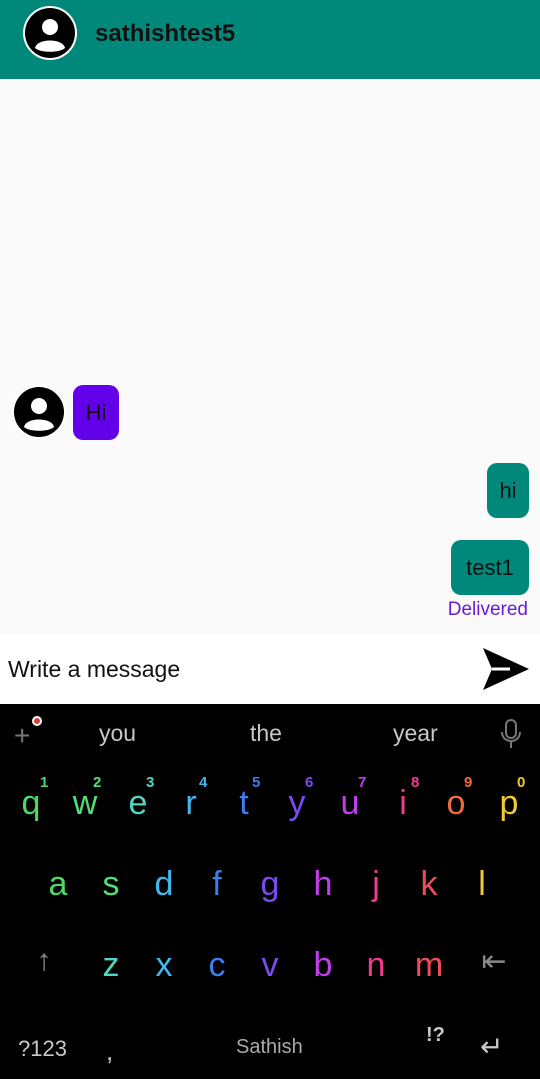 This screenshot has height=1079, width=540. What do you see at coordinates (217, 965) in the screenshot?
I see `key-c: c` at bounding box center [217, 965].